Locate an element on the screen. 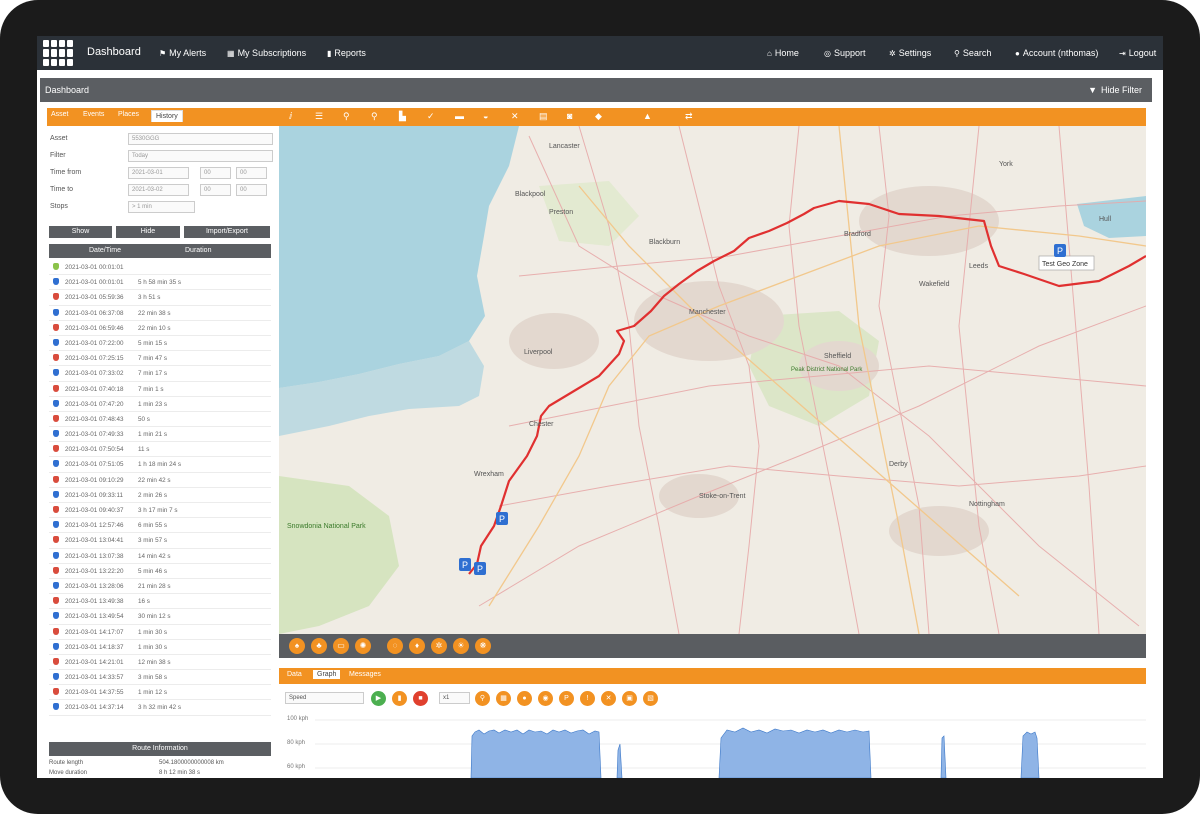  history-row: 2021-03-01 14:37:14 3 h 32 min 42 s is located at coordinates (160, 708).